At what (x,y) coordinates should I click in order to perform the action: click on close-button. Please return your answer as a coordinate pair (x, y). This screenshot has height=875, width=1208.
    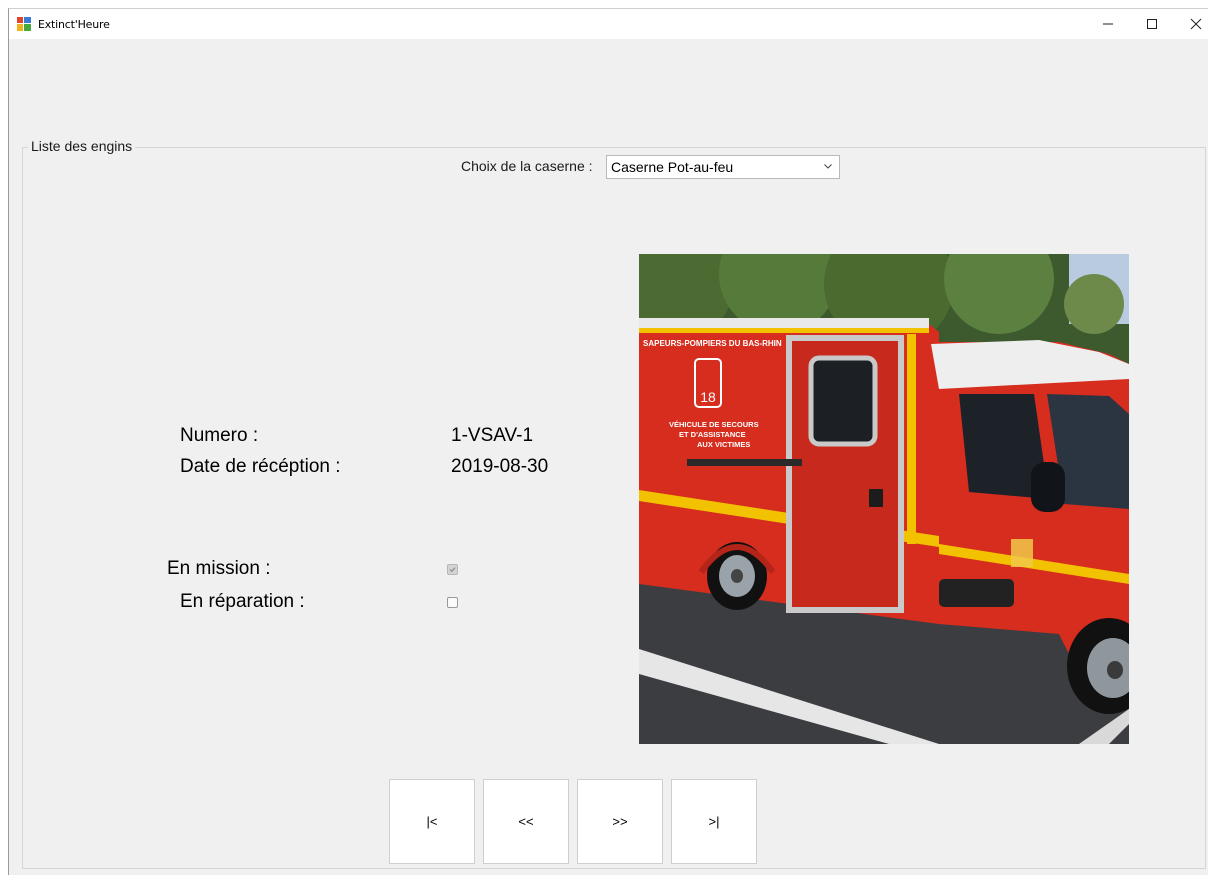
    Looking at the image, I should click on (1191, 24).